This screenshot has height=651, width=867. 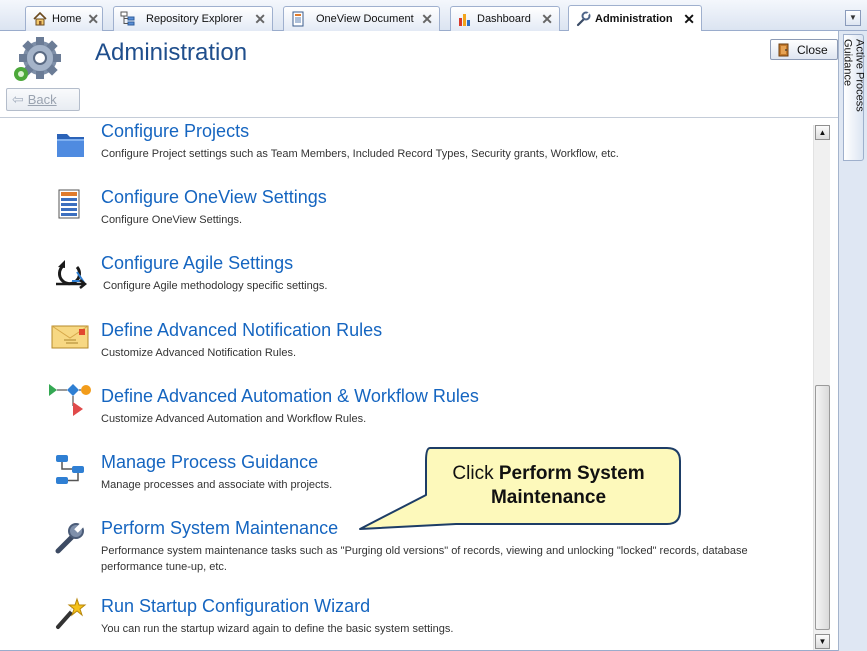 What do you see at coordinates (298, 19) in the screenshot?
I see `document-icon` at bounding box center [298, 19].